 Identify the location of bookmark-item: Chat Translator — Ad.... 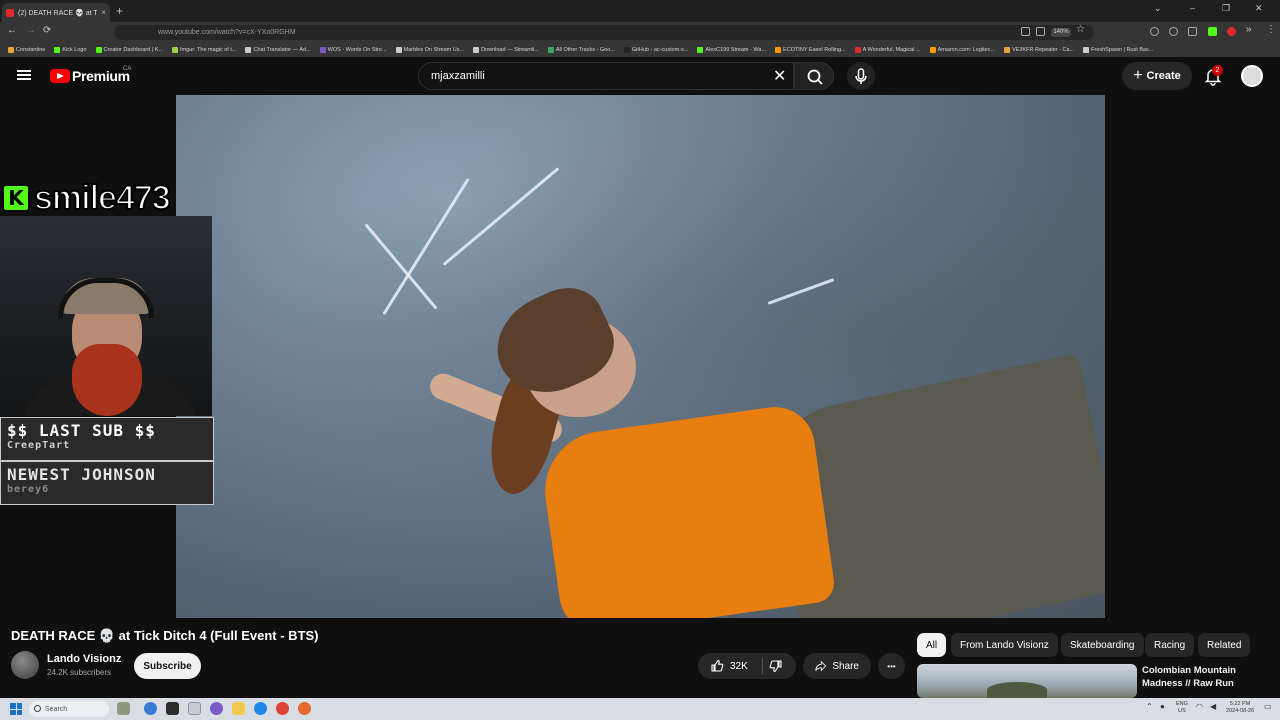
(278, 49).